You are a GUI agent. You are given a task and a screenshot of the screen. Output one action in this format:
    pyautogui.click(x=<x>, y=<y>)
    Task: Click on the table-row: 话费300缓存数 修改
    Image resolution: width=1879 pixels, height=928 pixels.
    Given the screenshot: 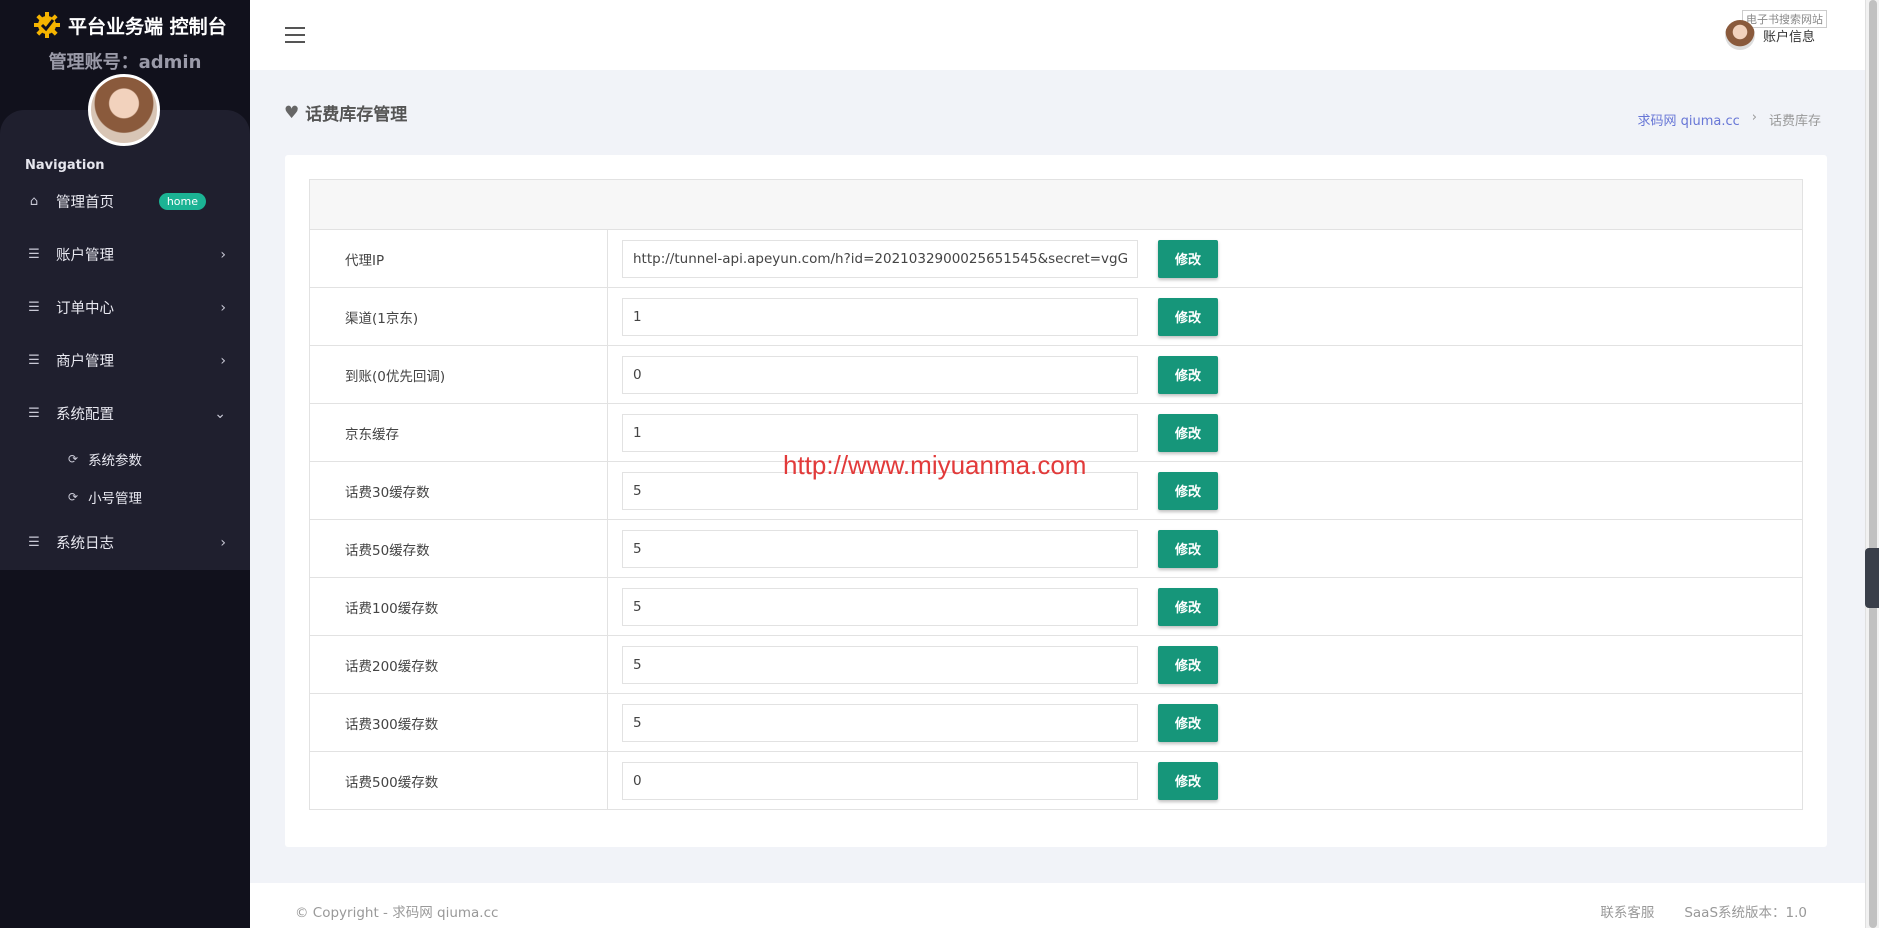 What is the action you would take?
    pyautogui.click(x=1056, y=722)
    